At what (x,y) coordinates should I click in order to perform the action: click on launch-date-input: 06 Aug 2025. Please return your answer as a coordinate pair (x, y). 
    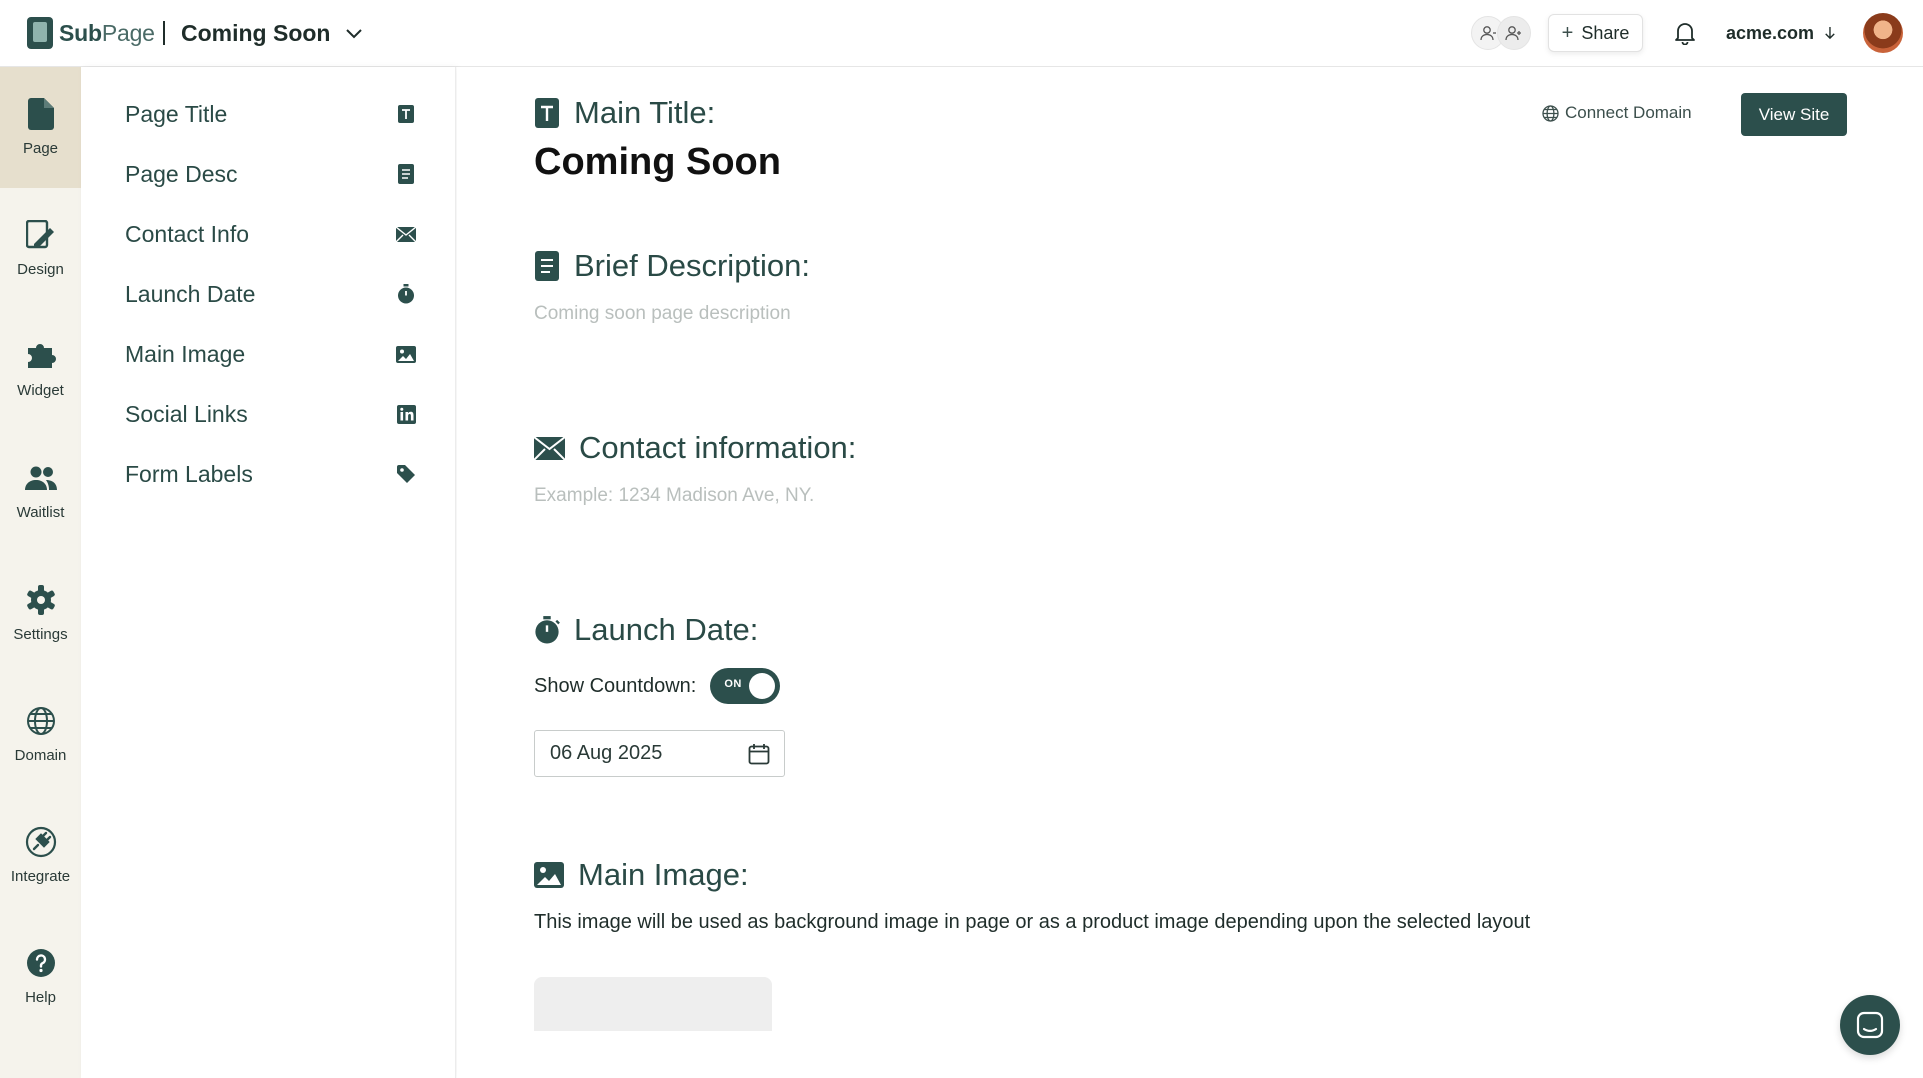
    Looking at the image, I should click on (659, 753).